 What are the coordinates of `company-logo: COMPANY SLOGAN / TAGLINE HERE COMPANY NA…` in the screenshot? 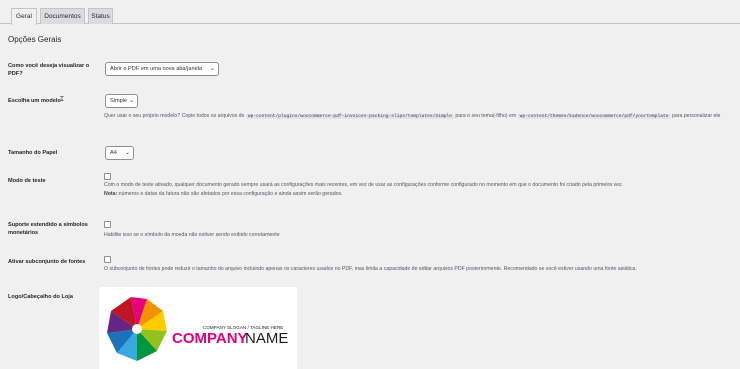 It's located at (197, 329).